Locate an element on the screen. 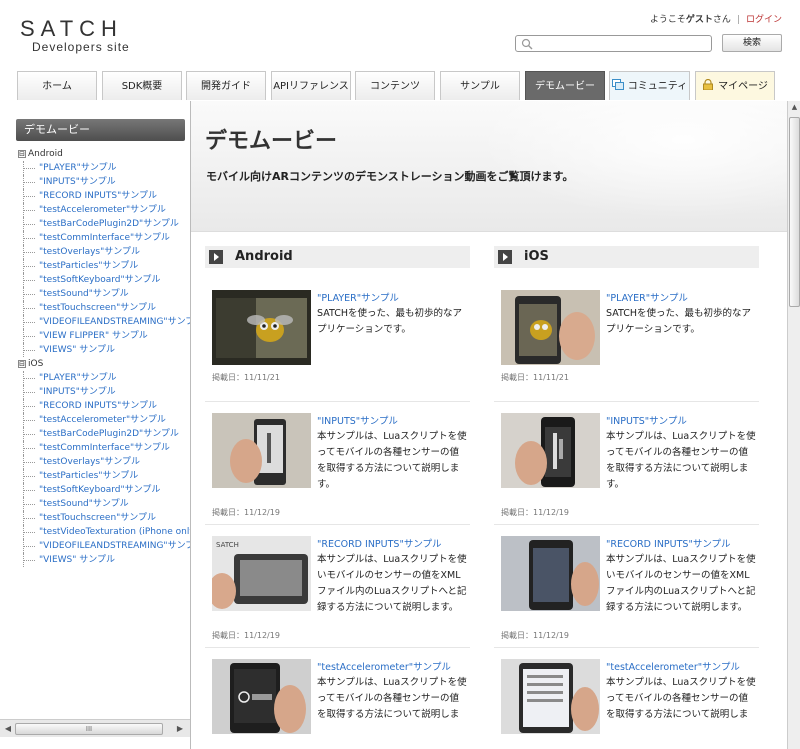 This screenshot has height=749, width=800. tab-dev-guide: 開発ガイド is located at coordinates (226, 85).